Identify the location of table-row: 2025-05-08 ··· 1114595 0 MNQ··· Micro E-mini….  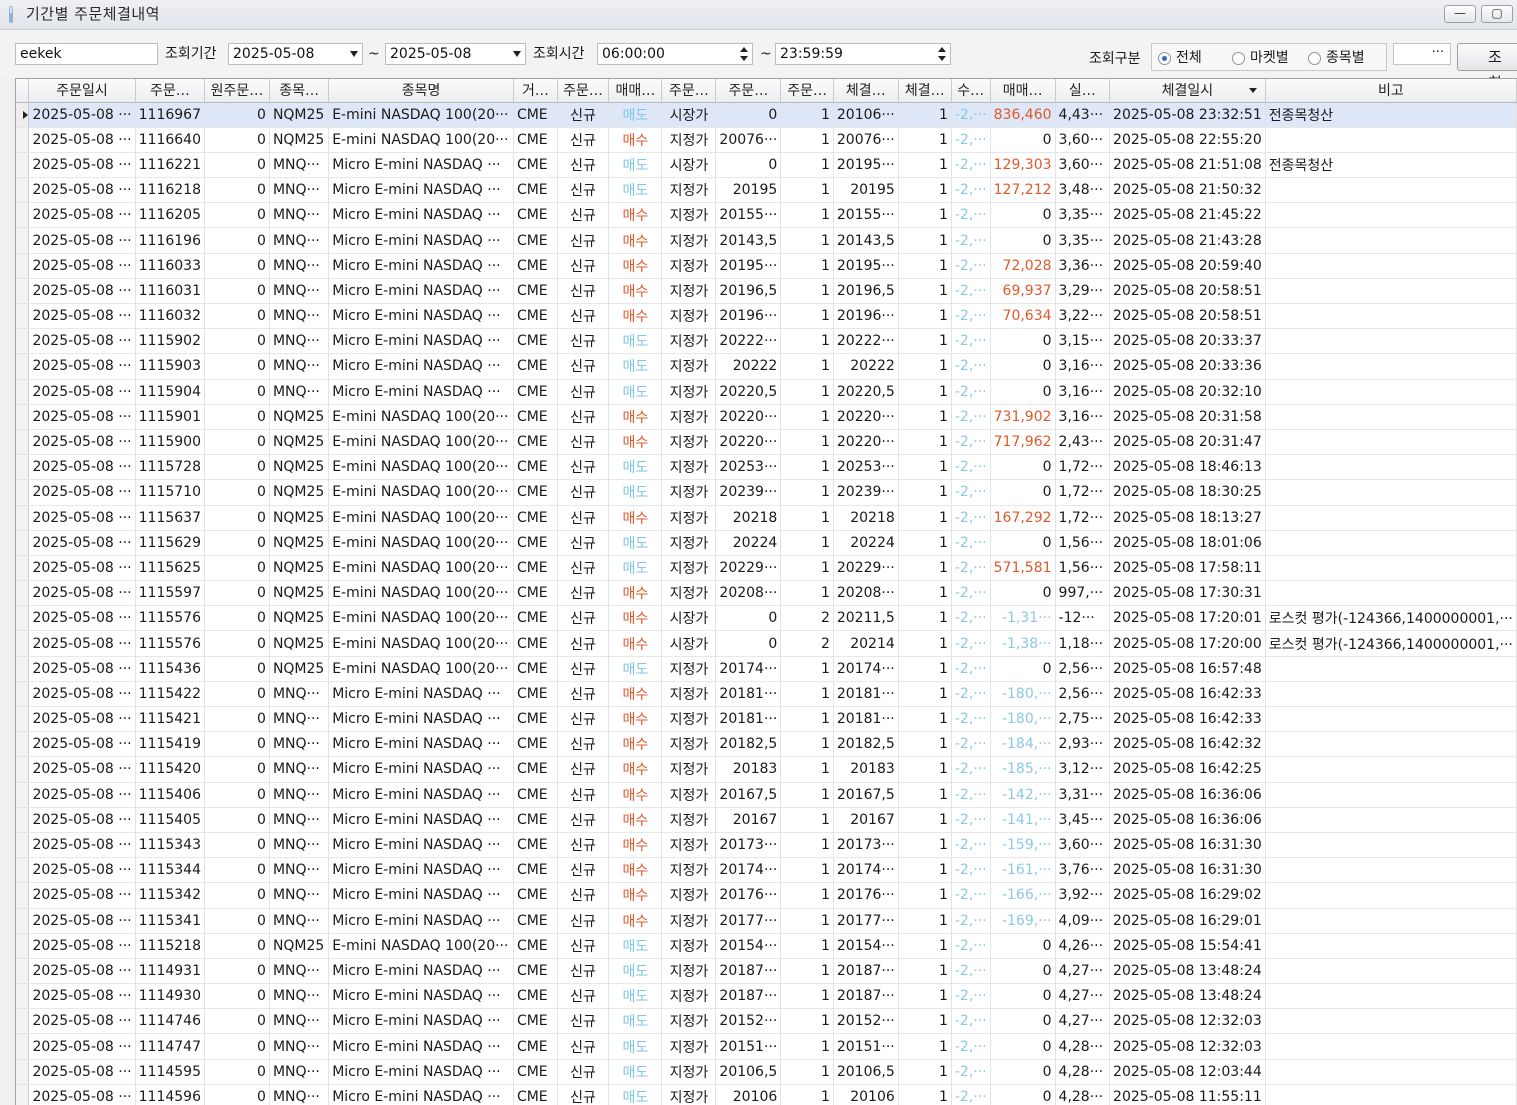
(766, 1072).